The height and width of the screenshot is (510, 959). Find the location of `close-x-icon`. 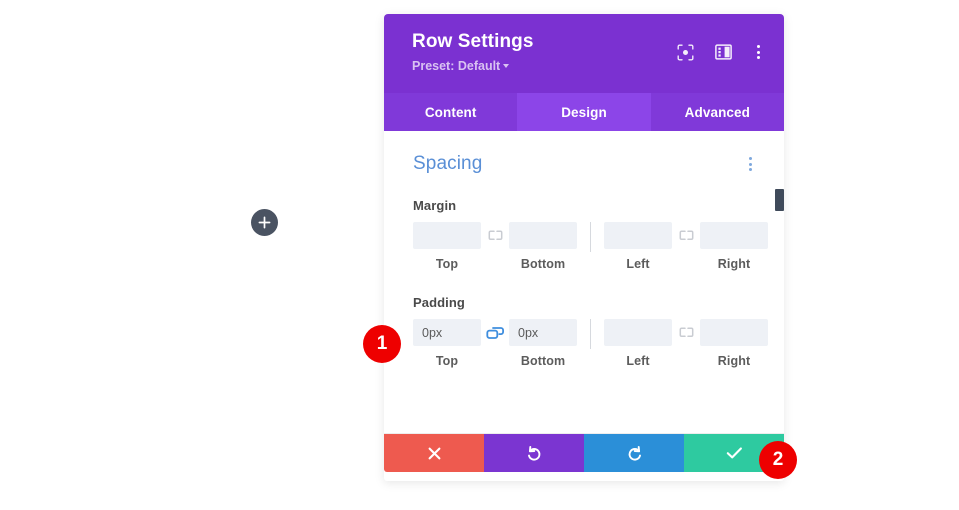

close-x-icon is located at coordinates (434, 453).